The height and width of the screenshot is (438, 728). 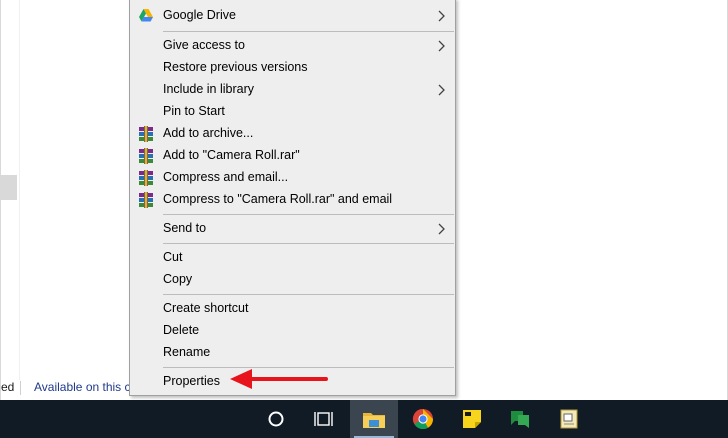 I want to click on menu-item-label: Copy, so click(x=178, y=279).